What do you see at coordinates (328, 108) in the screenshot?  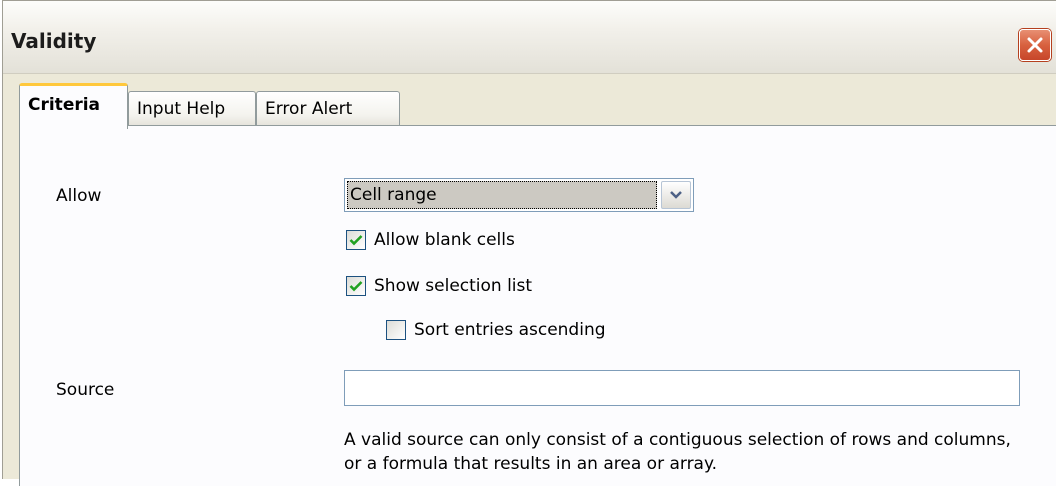 I see `tab-error-alert: Error Alert` at bounding box center [328, 108].